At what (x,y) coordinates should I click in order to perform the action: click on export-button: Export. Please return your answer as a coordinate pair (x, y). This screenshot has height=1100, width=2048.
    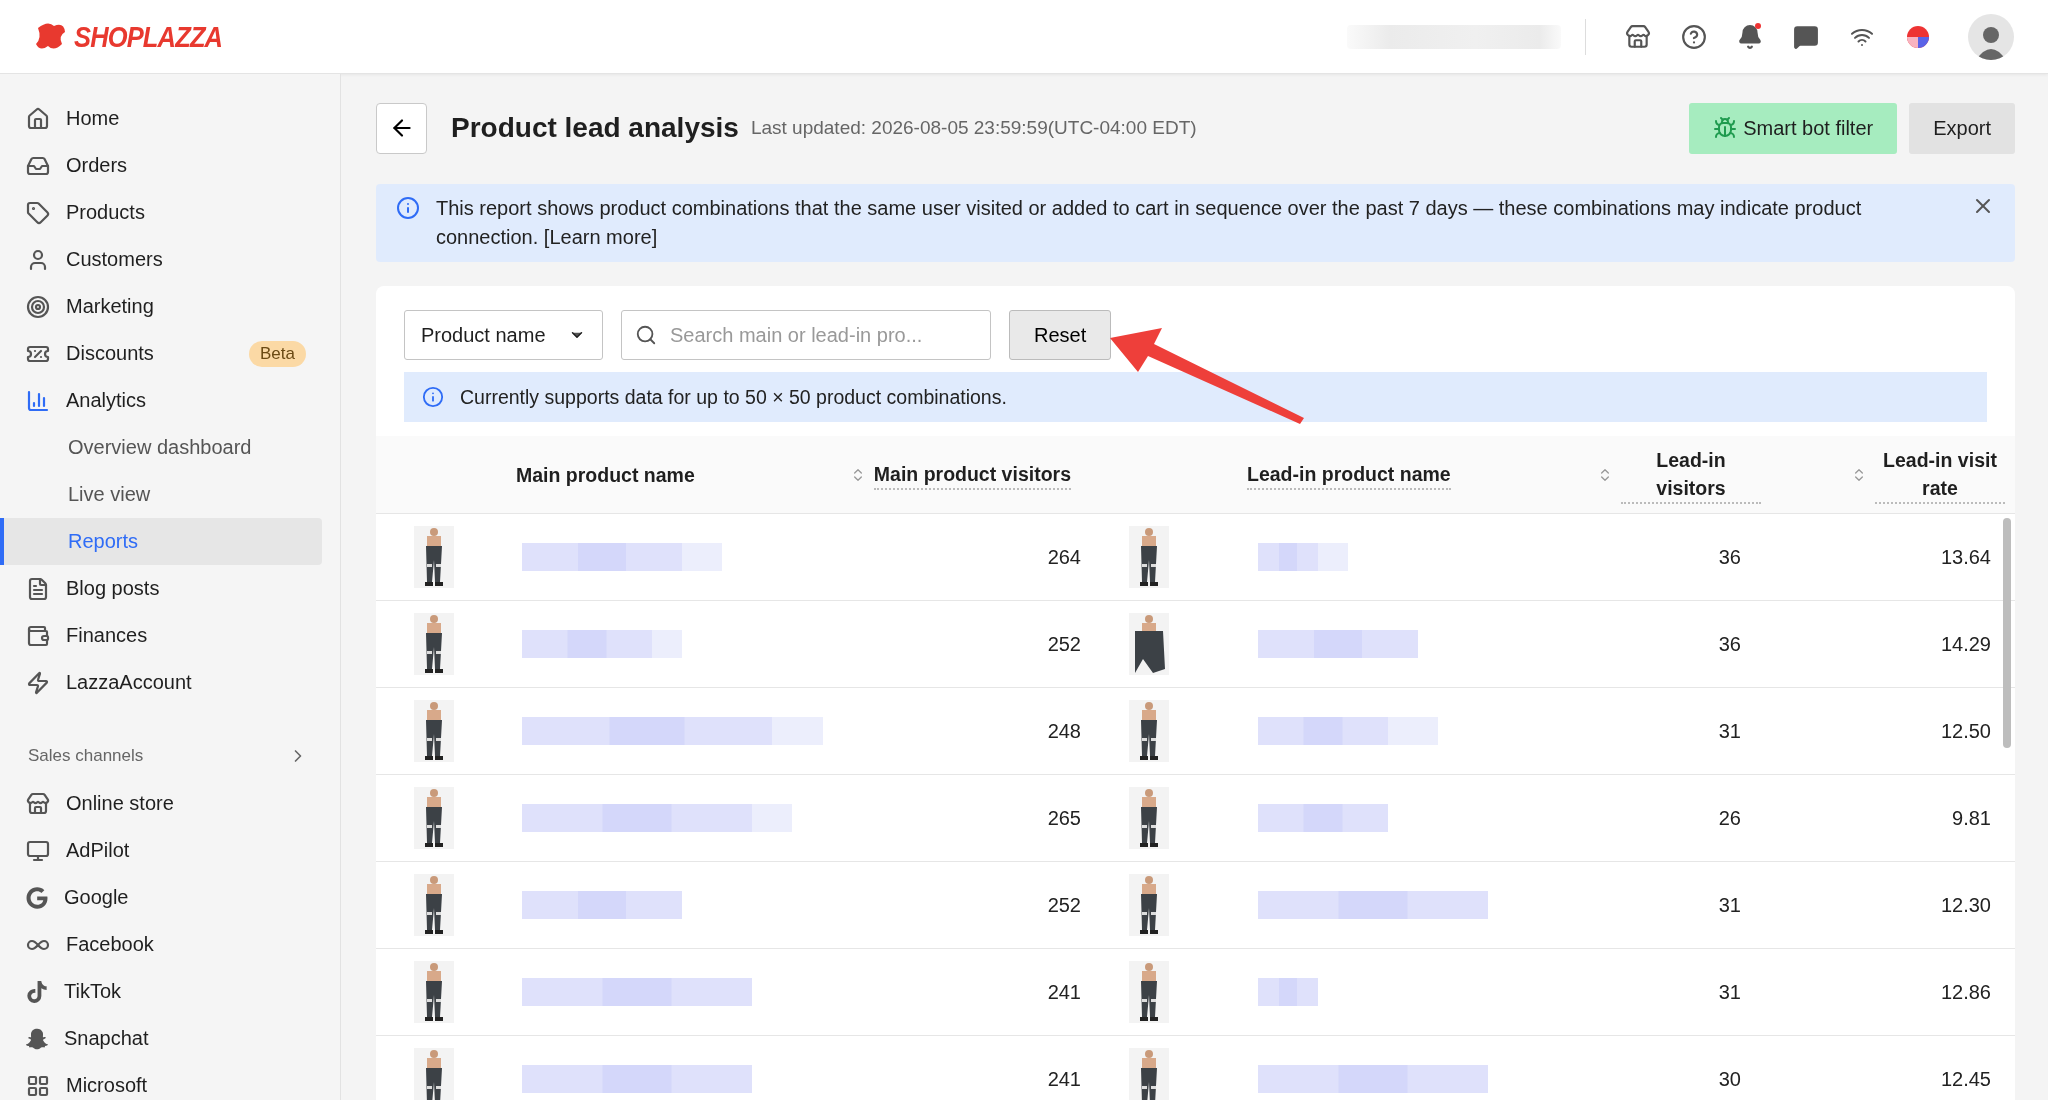
    Looking at the image, I should click on (1962, 128).